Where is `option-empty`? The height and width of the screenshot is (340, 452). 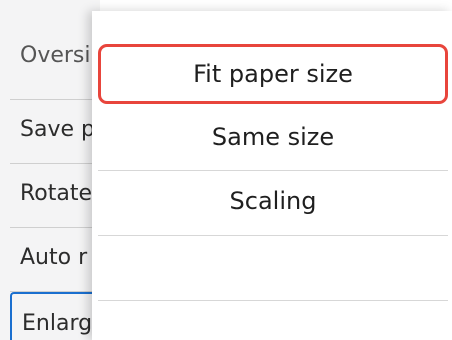
option-empty is located at coordinates (273, 266).